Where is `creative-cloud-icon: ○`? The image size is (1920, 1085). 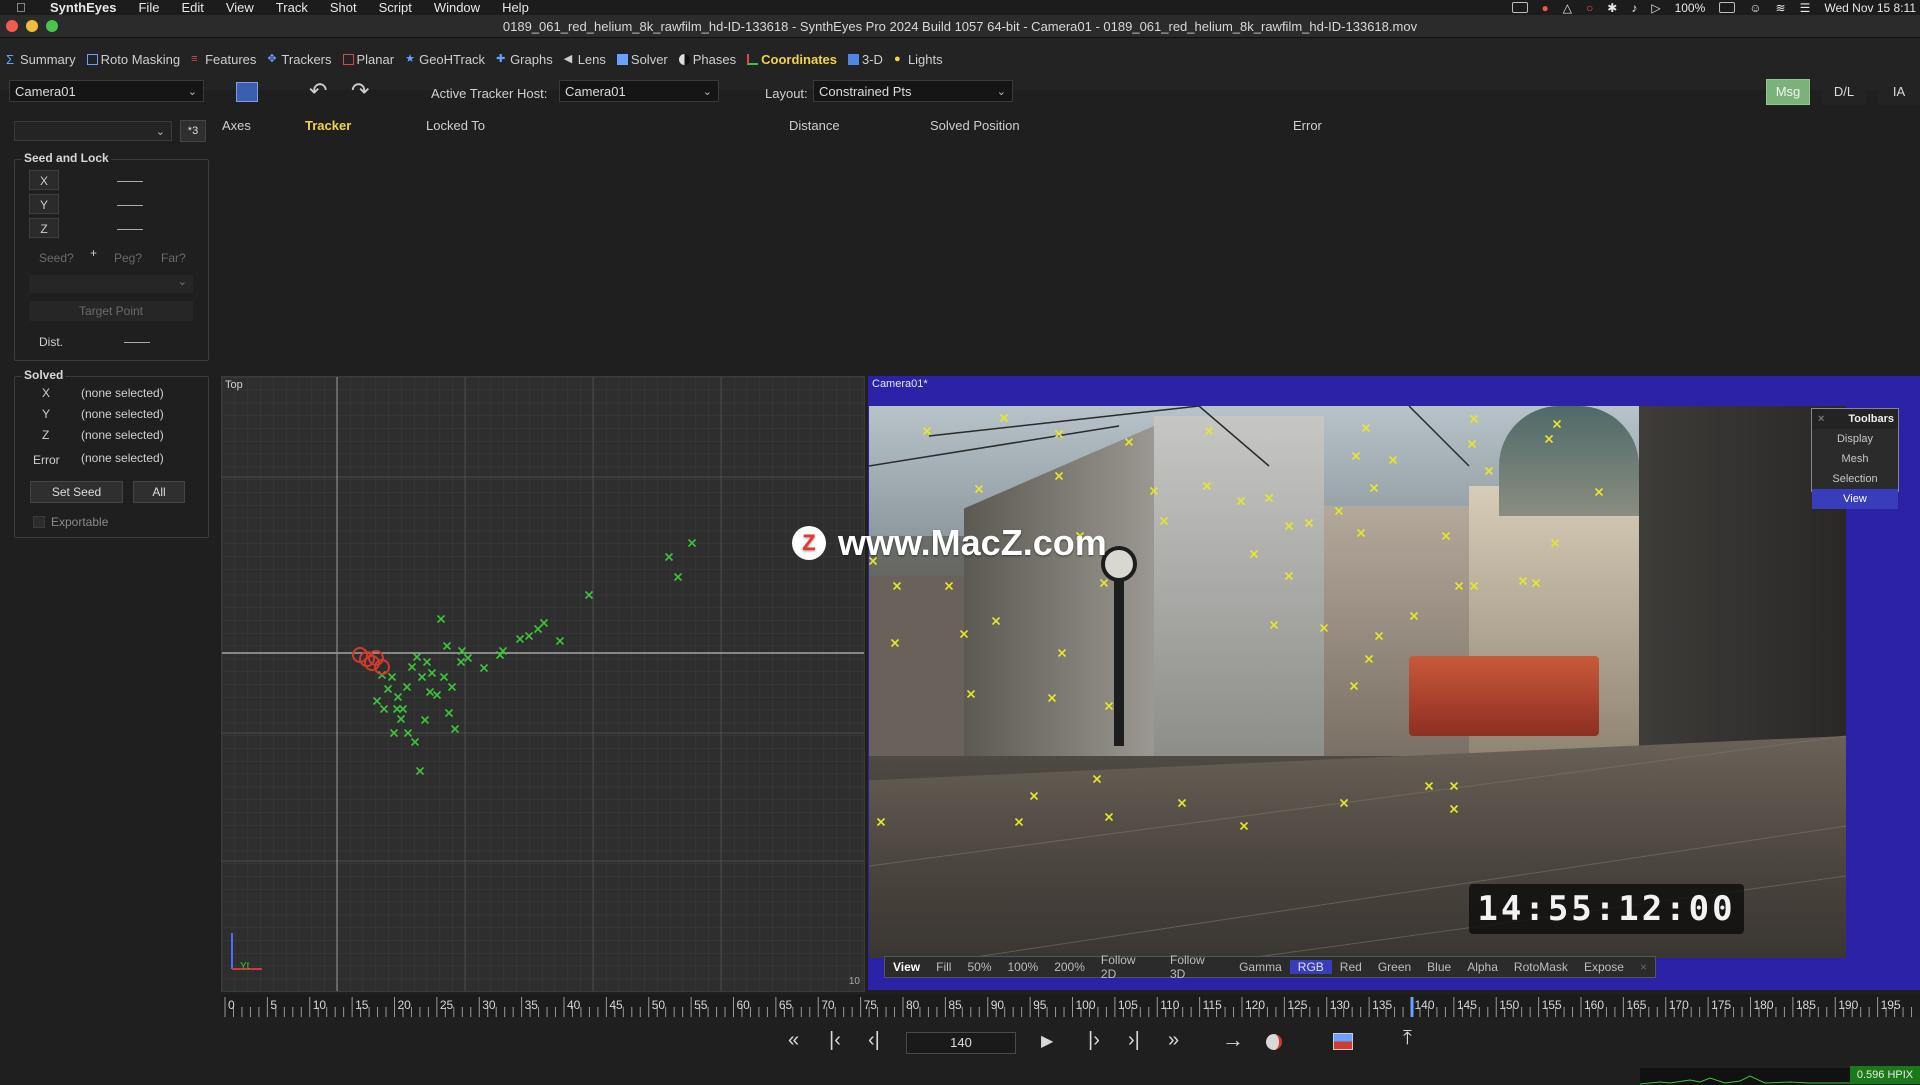
creative-cloud-icon: ○ is located at coordinates (1589, 8).